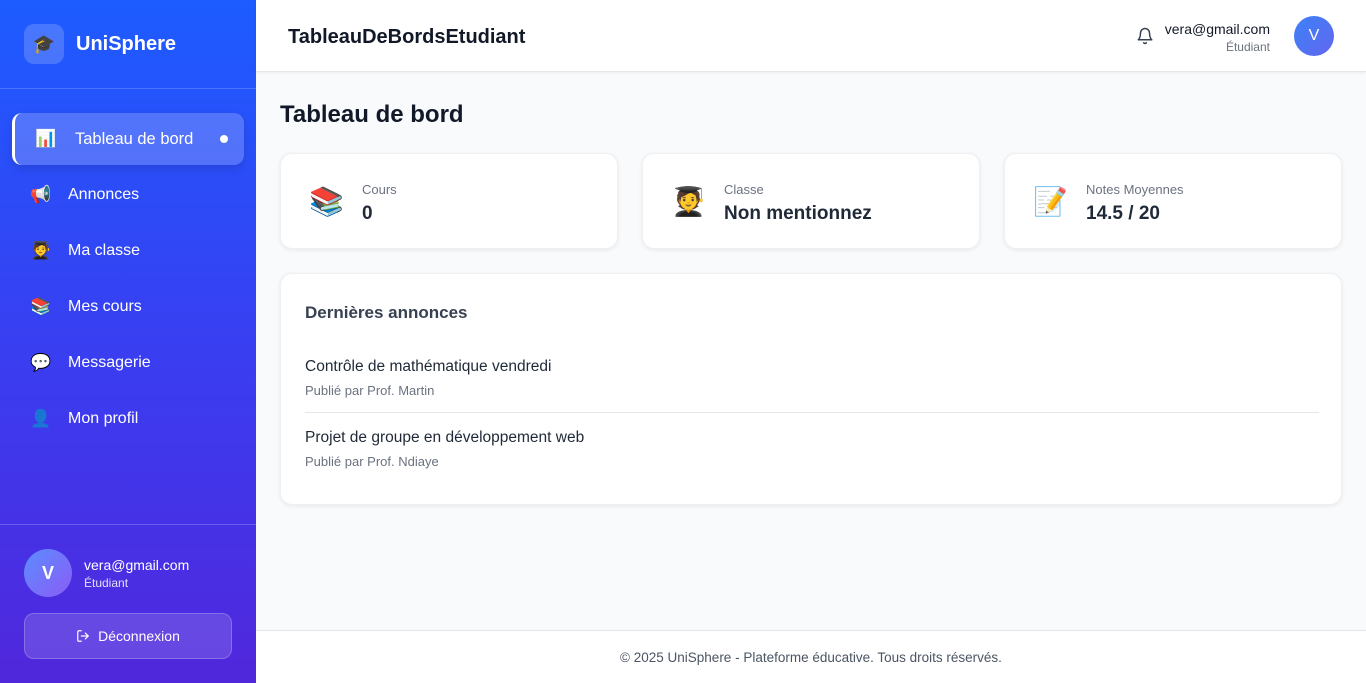 Image resolution: width=1366 pixels, height=683 pixels. Describe the element at coordinates (449, 201) in the screenshot. I see `stat-card-cours: 📚 Cours 0` at that location.